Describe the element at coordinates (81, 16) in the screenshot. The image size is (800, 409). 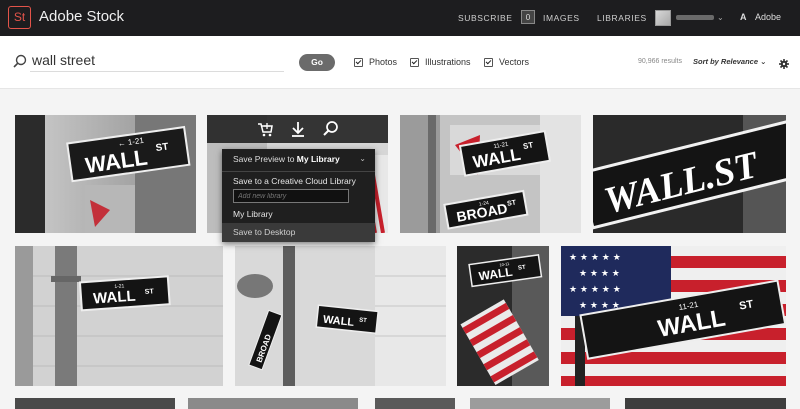
I see `brand-name: Adobe Stock` at that location.